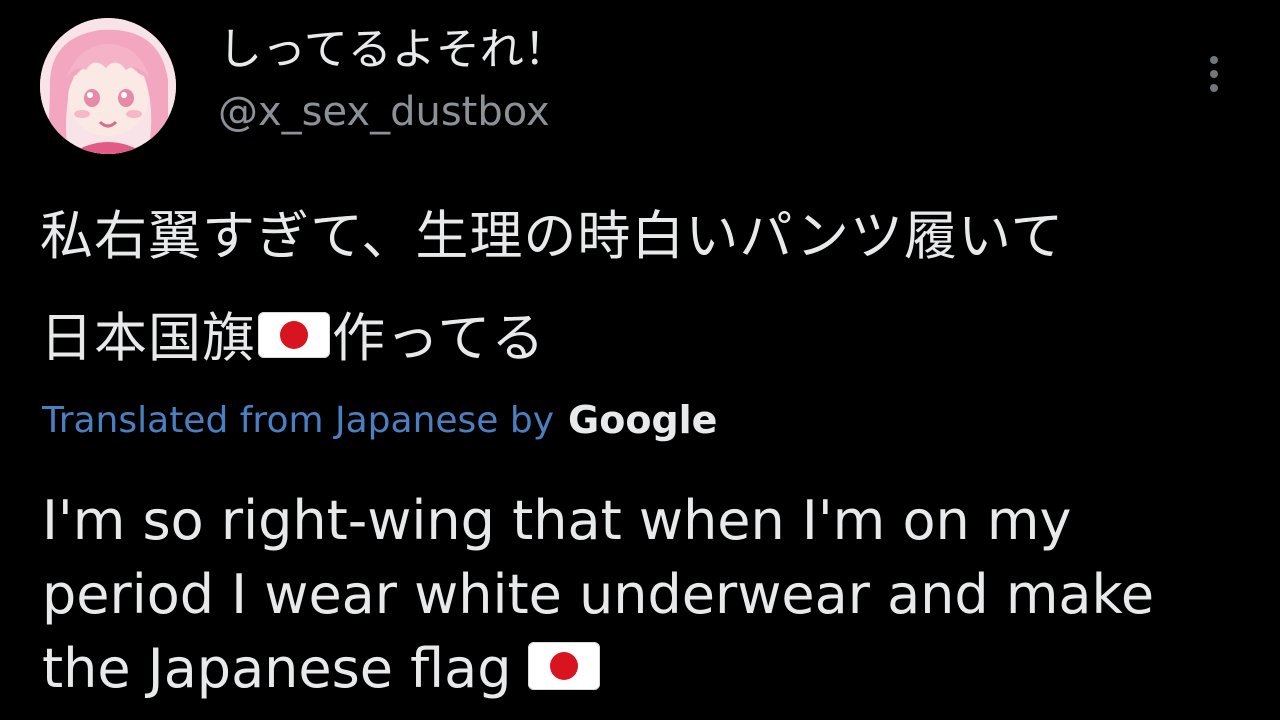 This screenshot has height=720, width=1280. I want to click on translation-attribution: Translated from Japanese by Google, so click(379, 420).